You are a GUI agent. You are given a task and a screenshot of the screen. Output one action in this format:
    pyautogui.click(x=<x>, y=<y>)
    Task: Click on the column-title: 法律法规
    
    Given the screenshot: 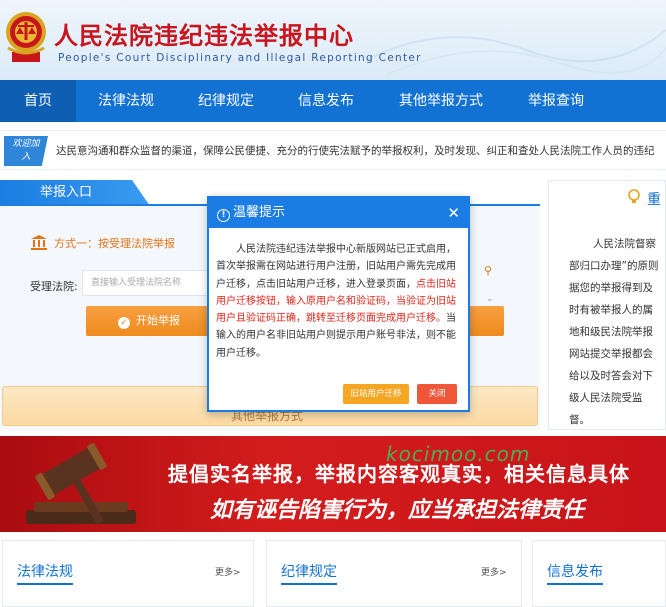 What is the action you would take?
    pyautogui.click(x=45, y=572)
    